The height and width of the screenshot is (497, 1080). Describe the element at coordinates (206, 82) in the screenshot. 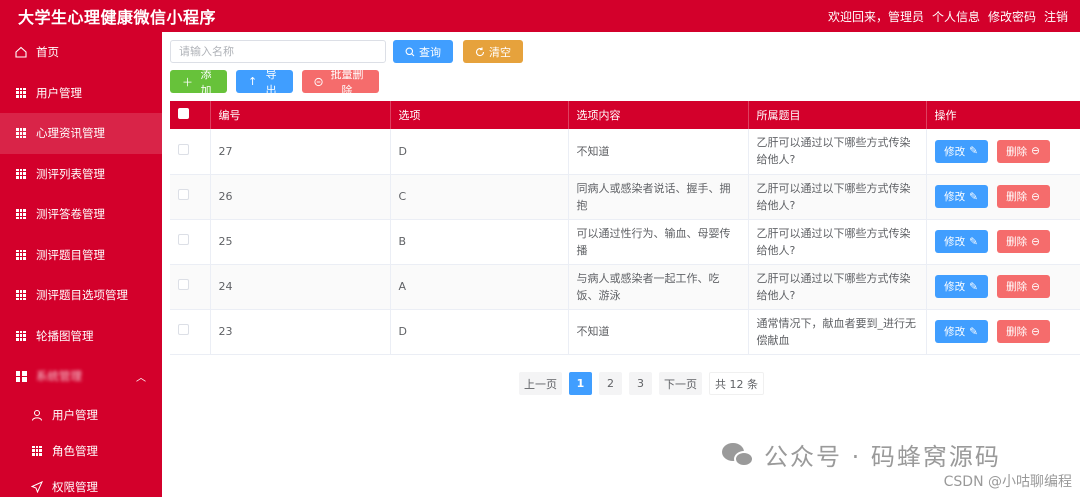

I see `add-button-label: 添加` at that location.